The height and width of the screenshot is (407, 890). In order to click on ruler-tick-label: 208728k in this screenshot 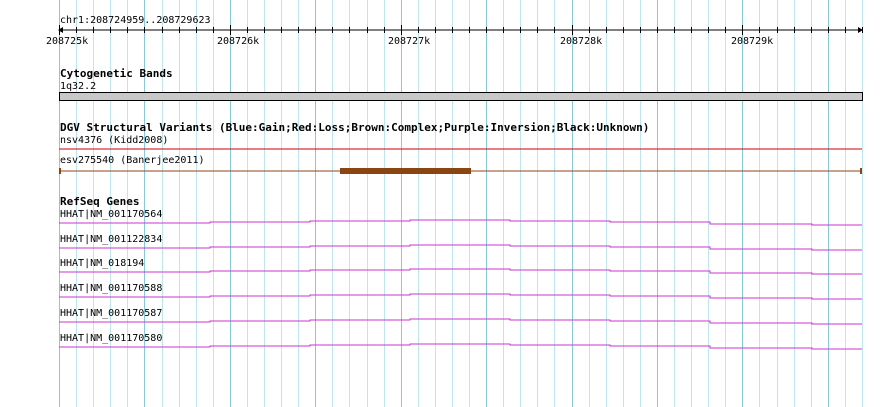, I will do `click(581, 41)`.